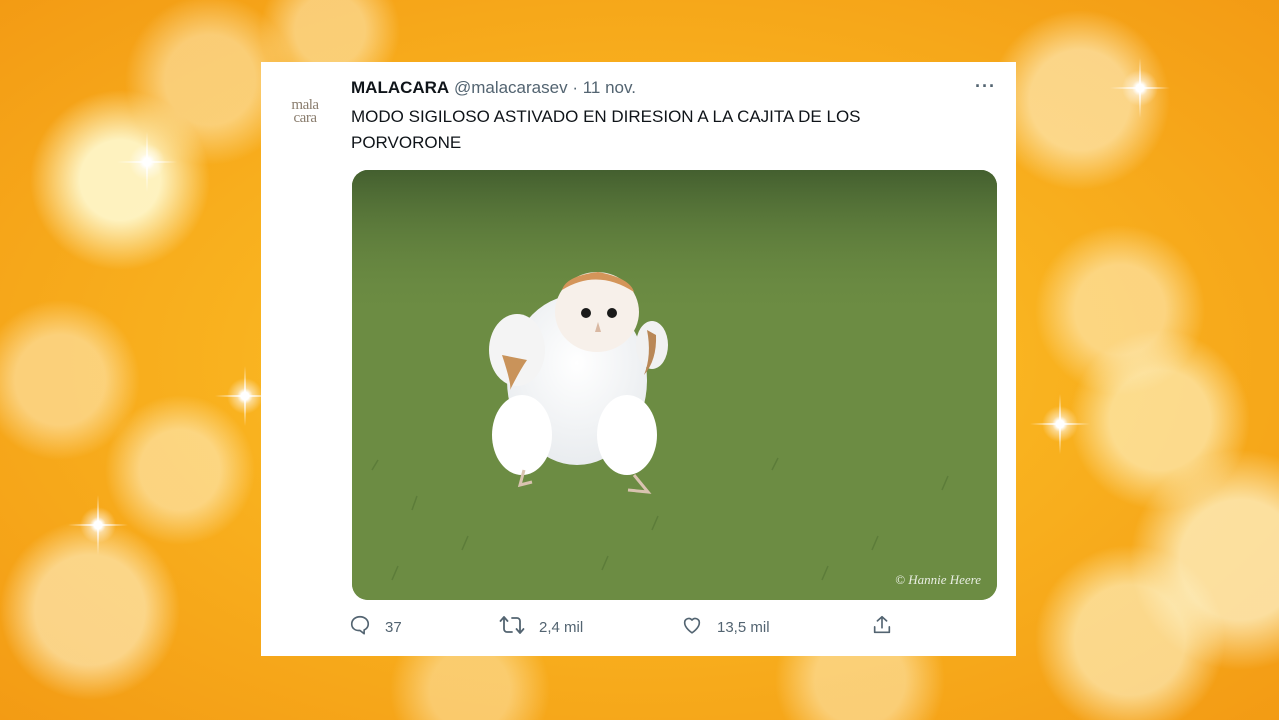  Describe the element at coordinates (561, 627) in the screenshot. I see `retweet-count: 2,4 mil` at that location.